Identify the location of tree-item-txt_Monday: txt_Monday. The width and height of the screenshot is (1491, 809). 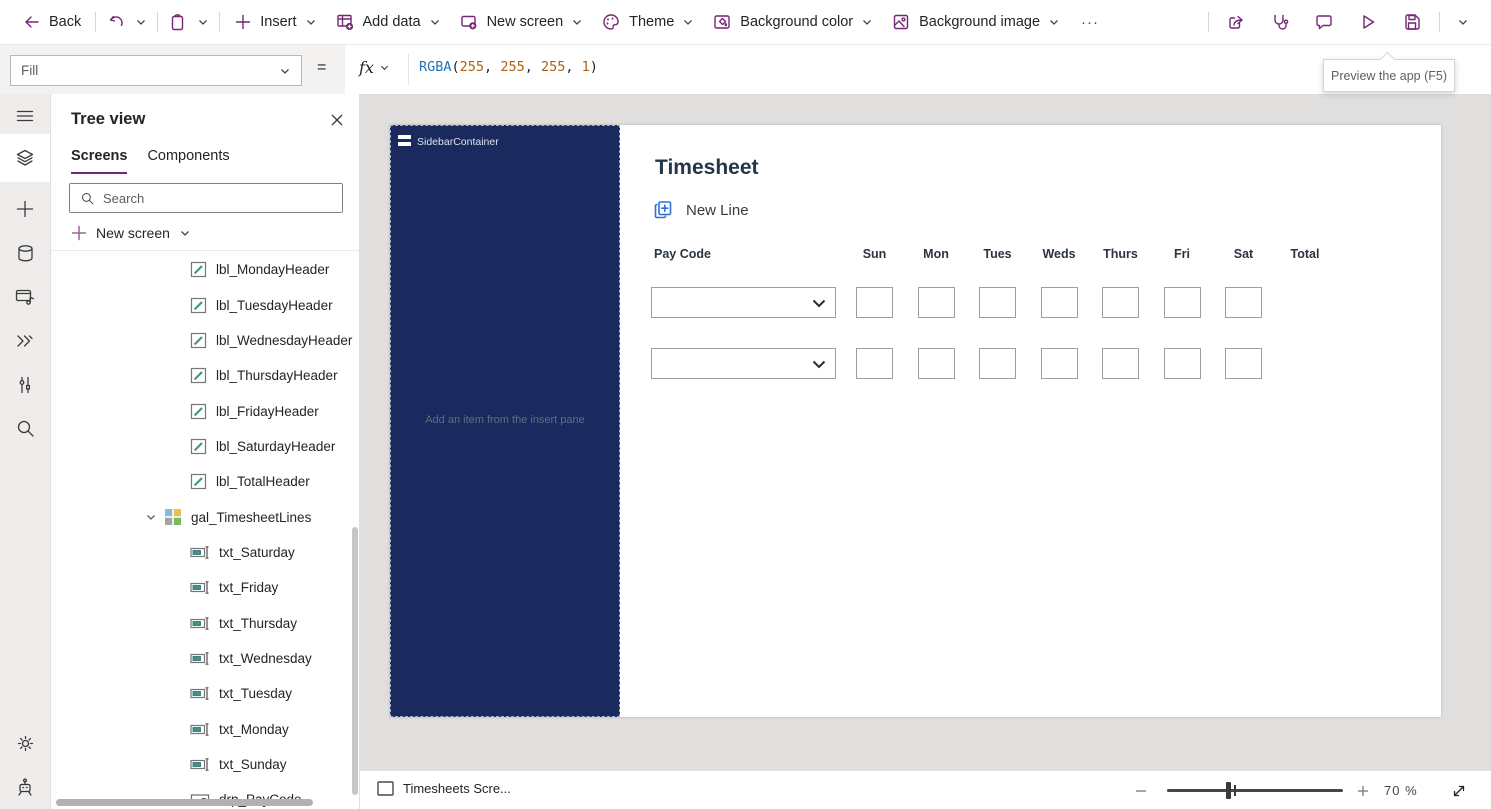
(205, 728).